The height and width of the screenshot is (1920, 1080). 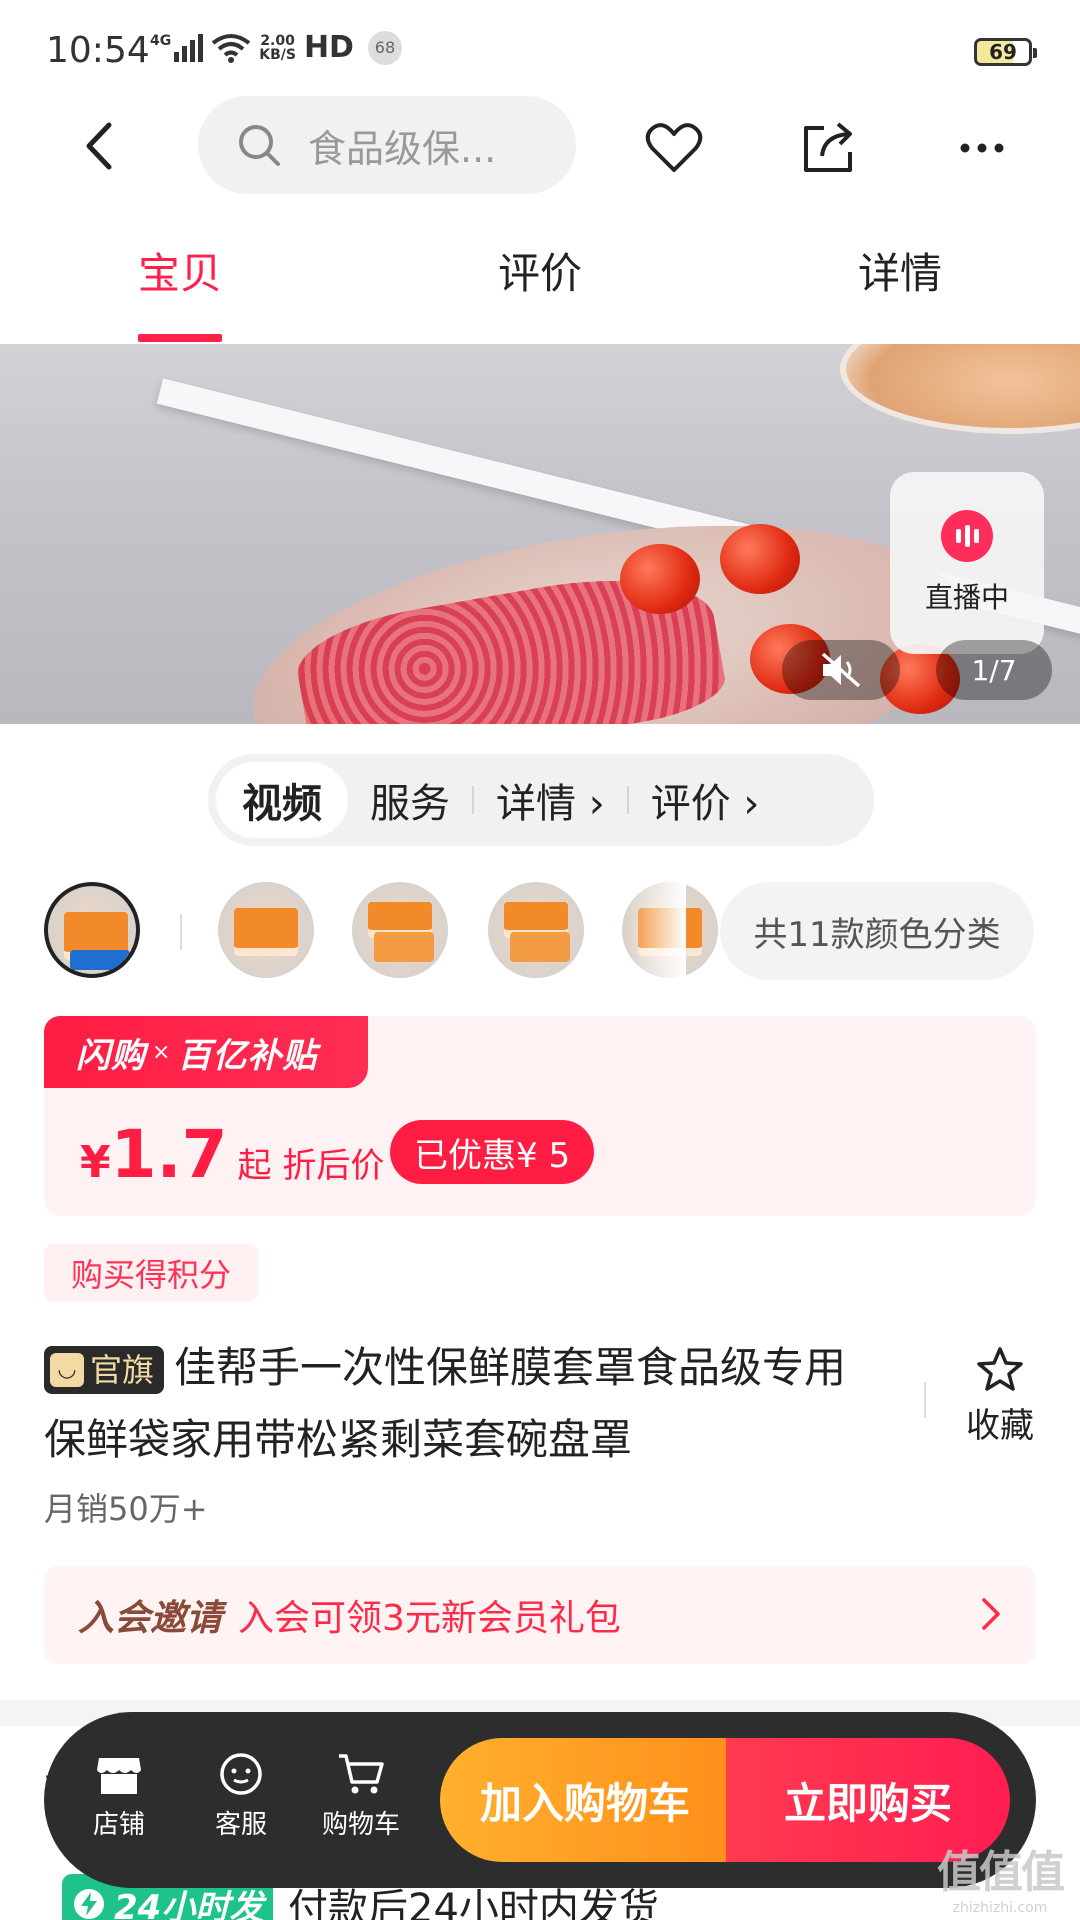 What do you see at coordinates (89, 1904) in the screenshot?
I see `lightning-icon` at bounding box center [89, 1904].